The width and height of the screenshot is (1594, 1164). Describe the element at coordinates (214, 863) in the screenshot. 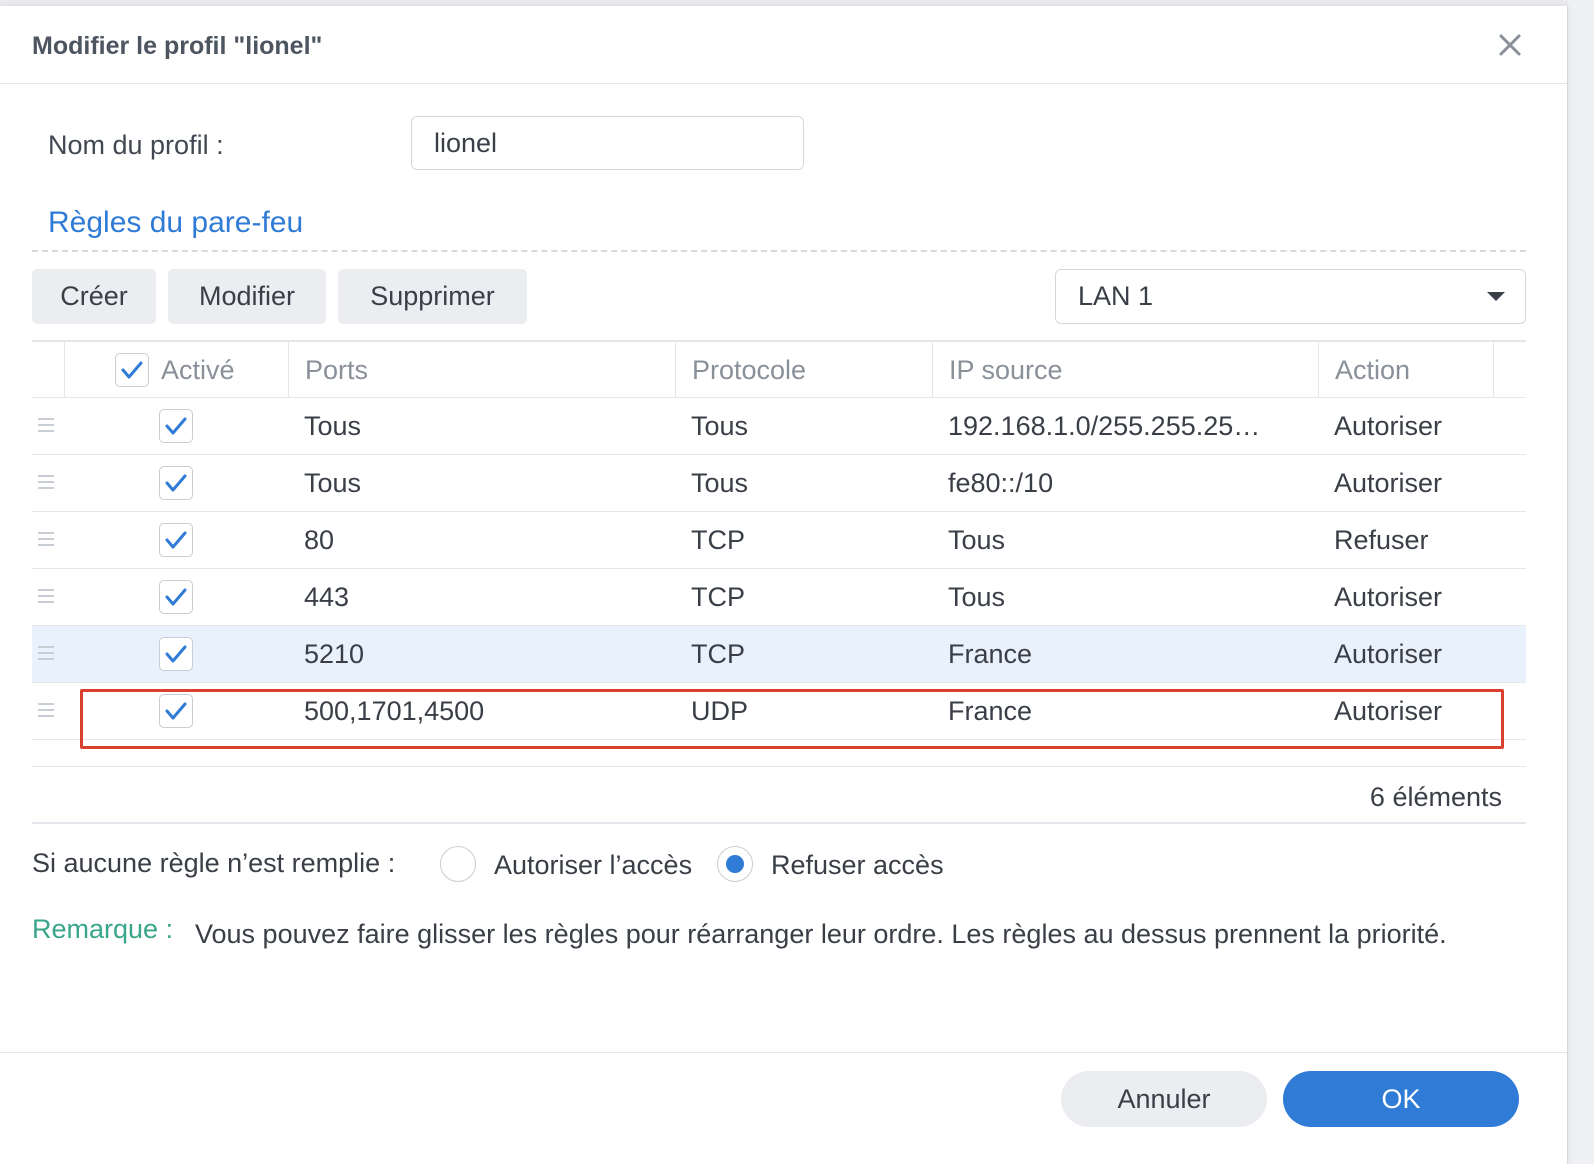

I see `no-rule-label: Si aucune règle n’est remplie :` at that location.